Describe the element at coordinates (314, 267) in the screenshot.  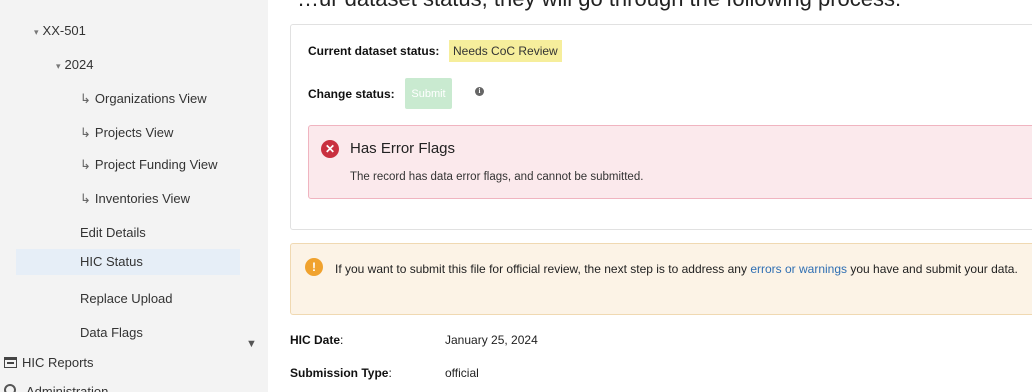
I see `warning-icon: !` at that location.